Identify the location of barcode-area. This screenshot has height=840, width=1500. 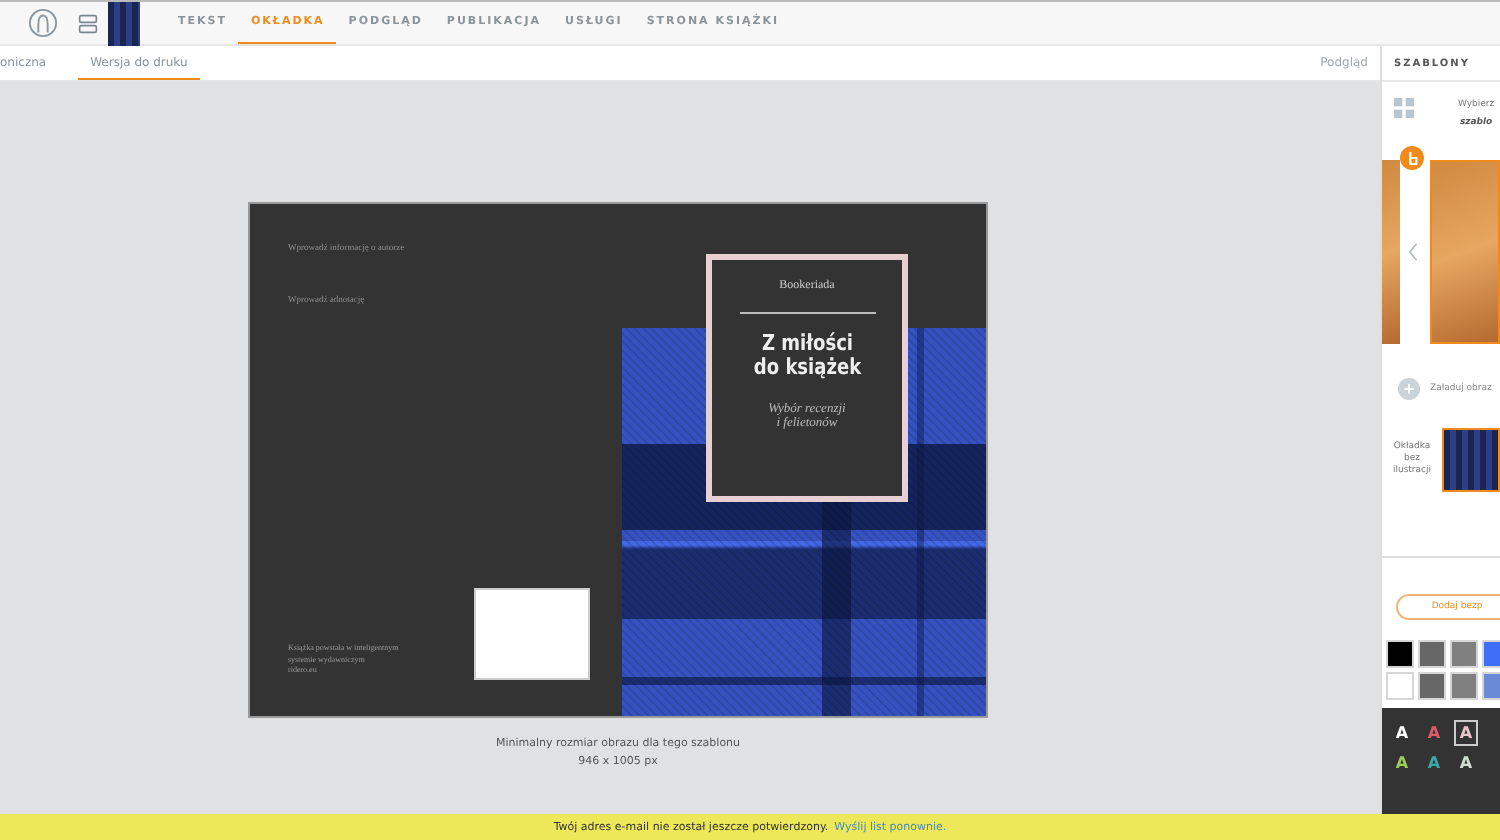
(532, 634).